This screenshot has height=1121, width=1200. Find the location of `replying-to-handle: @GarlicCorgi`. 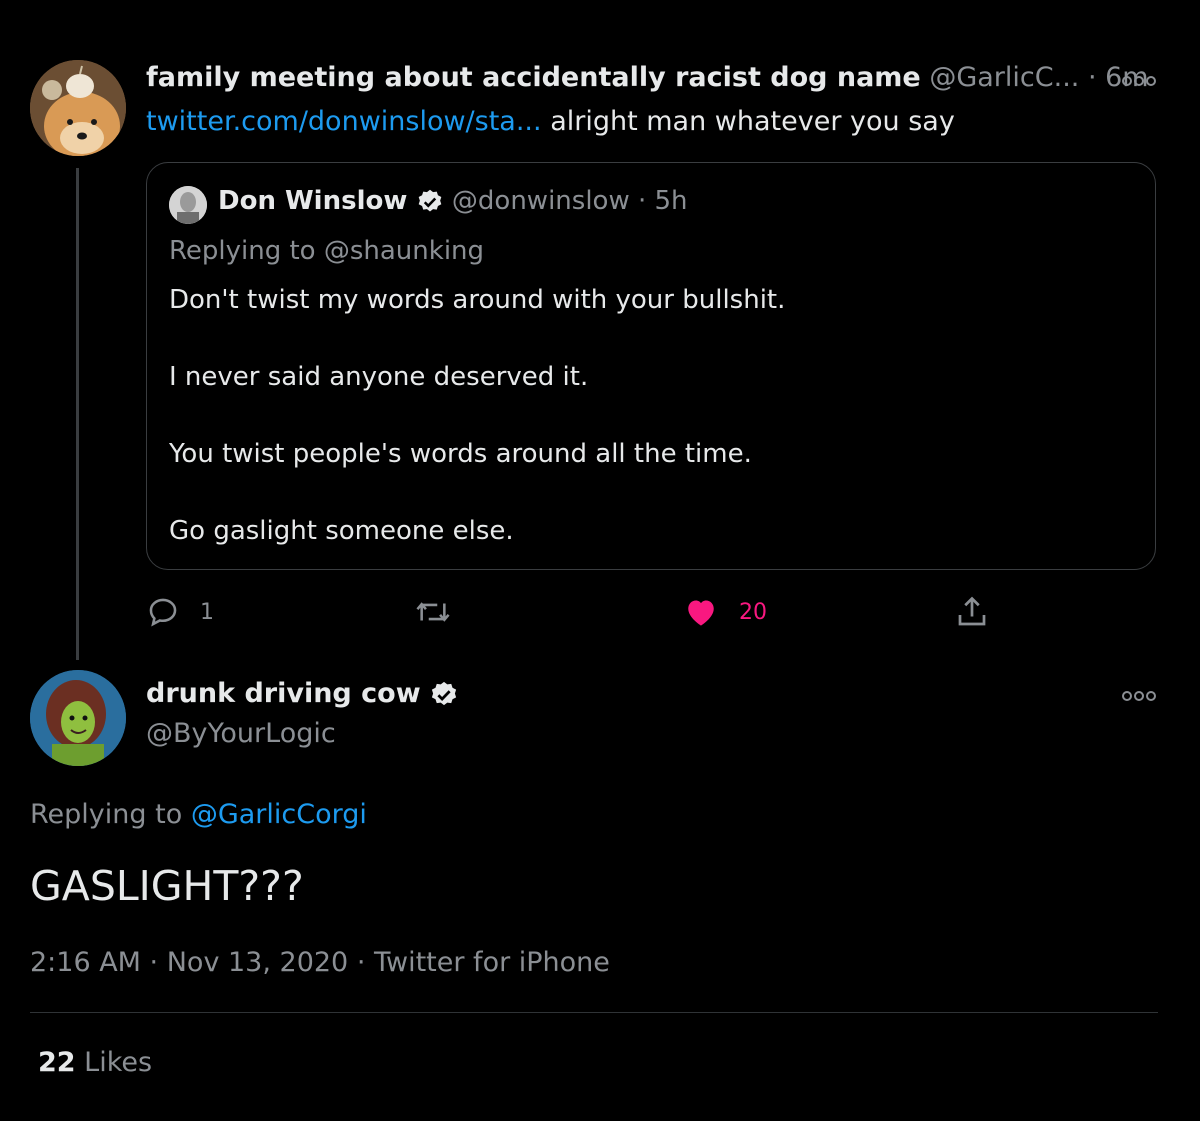

replying-to-handle: @GarlicCorgi is located at coordinates (279, 814).